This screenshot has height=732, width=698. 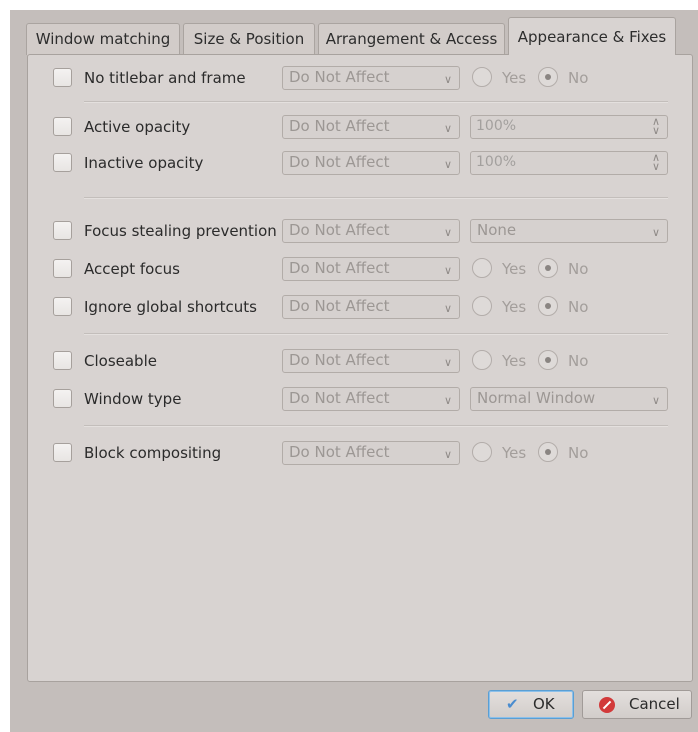 What do you see at coordinates (514, 269) in the screenshot?
I see `accept-focus-yes-label: Yes` at bounding box center [514, 269].